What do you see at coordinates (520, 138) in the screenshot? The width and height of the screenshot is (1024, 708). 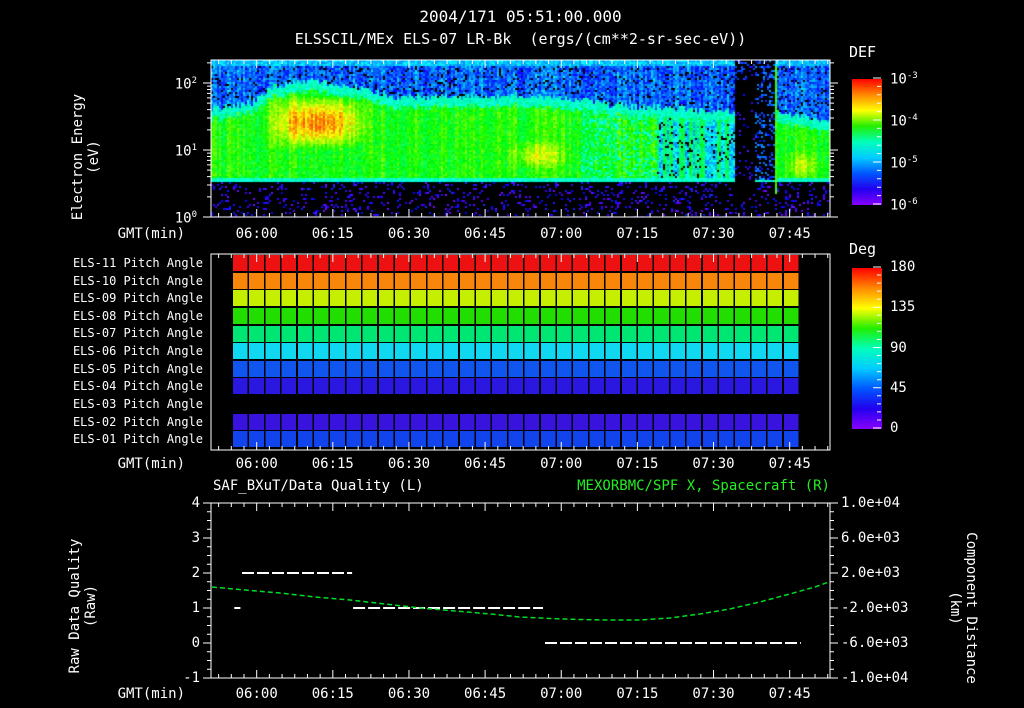 I see `spectrogram-frame` at bounding box center [520, 138].